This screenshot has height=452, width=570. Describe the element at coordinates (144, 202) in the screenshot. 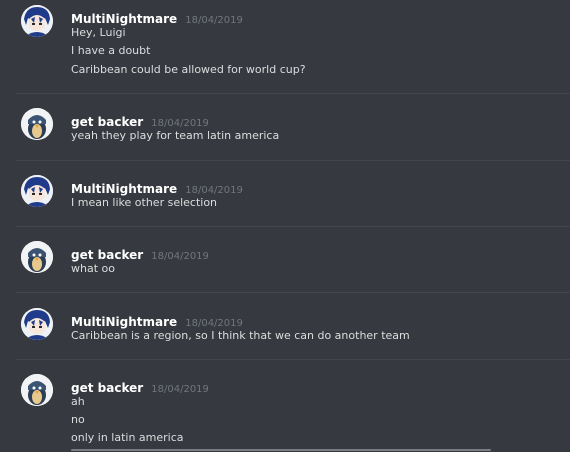

I see `message-text: I mean like other selection` at that location.